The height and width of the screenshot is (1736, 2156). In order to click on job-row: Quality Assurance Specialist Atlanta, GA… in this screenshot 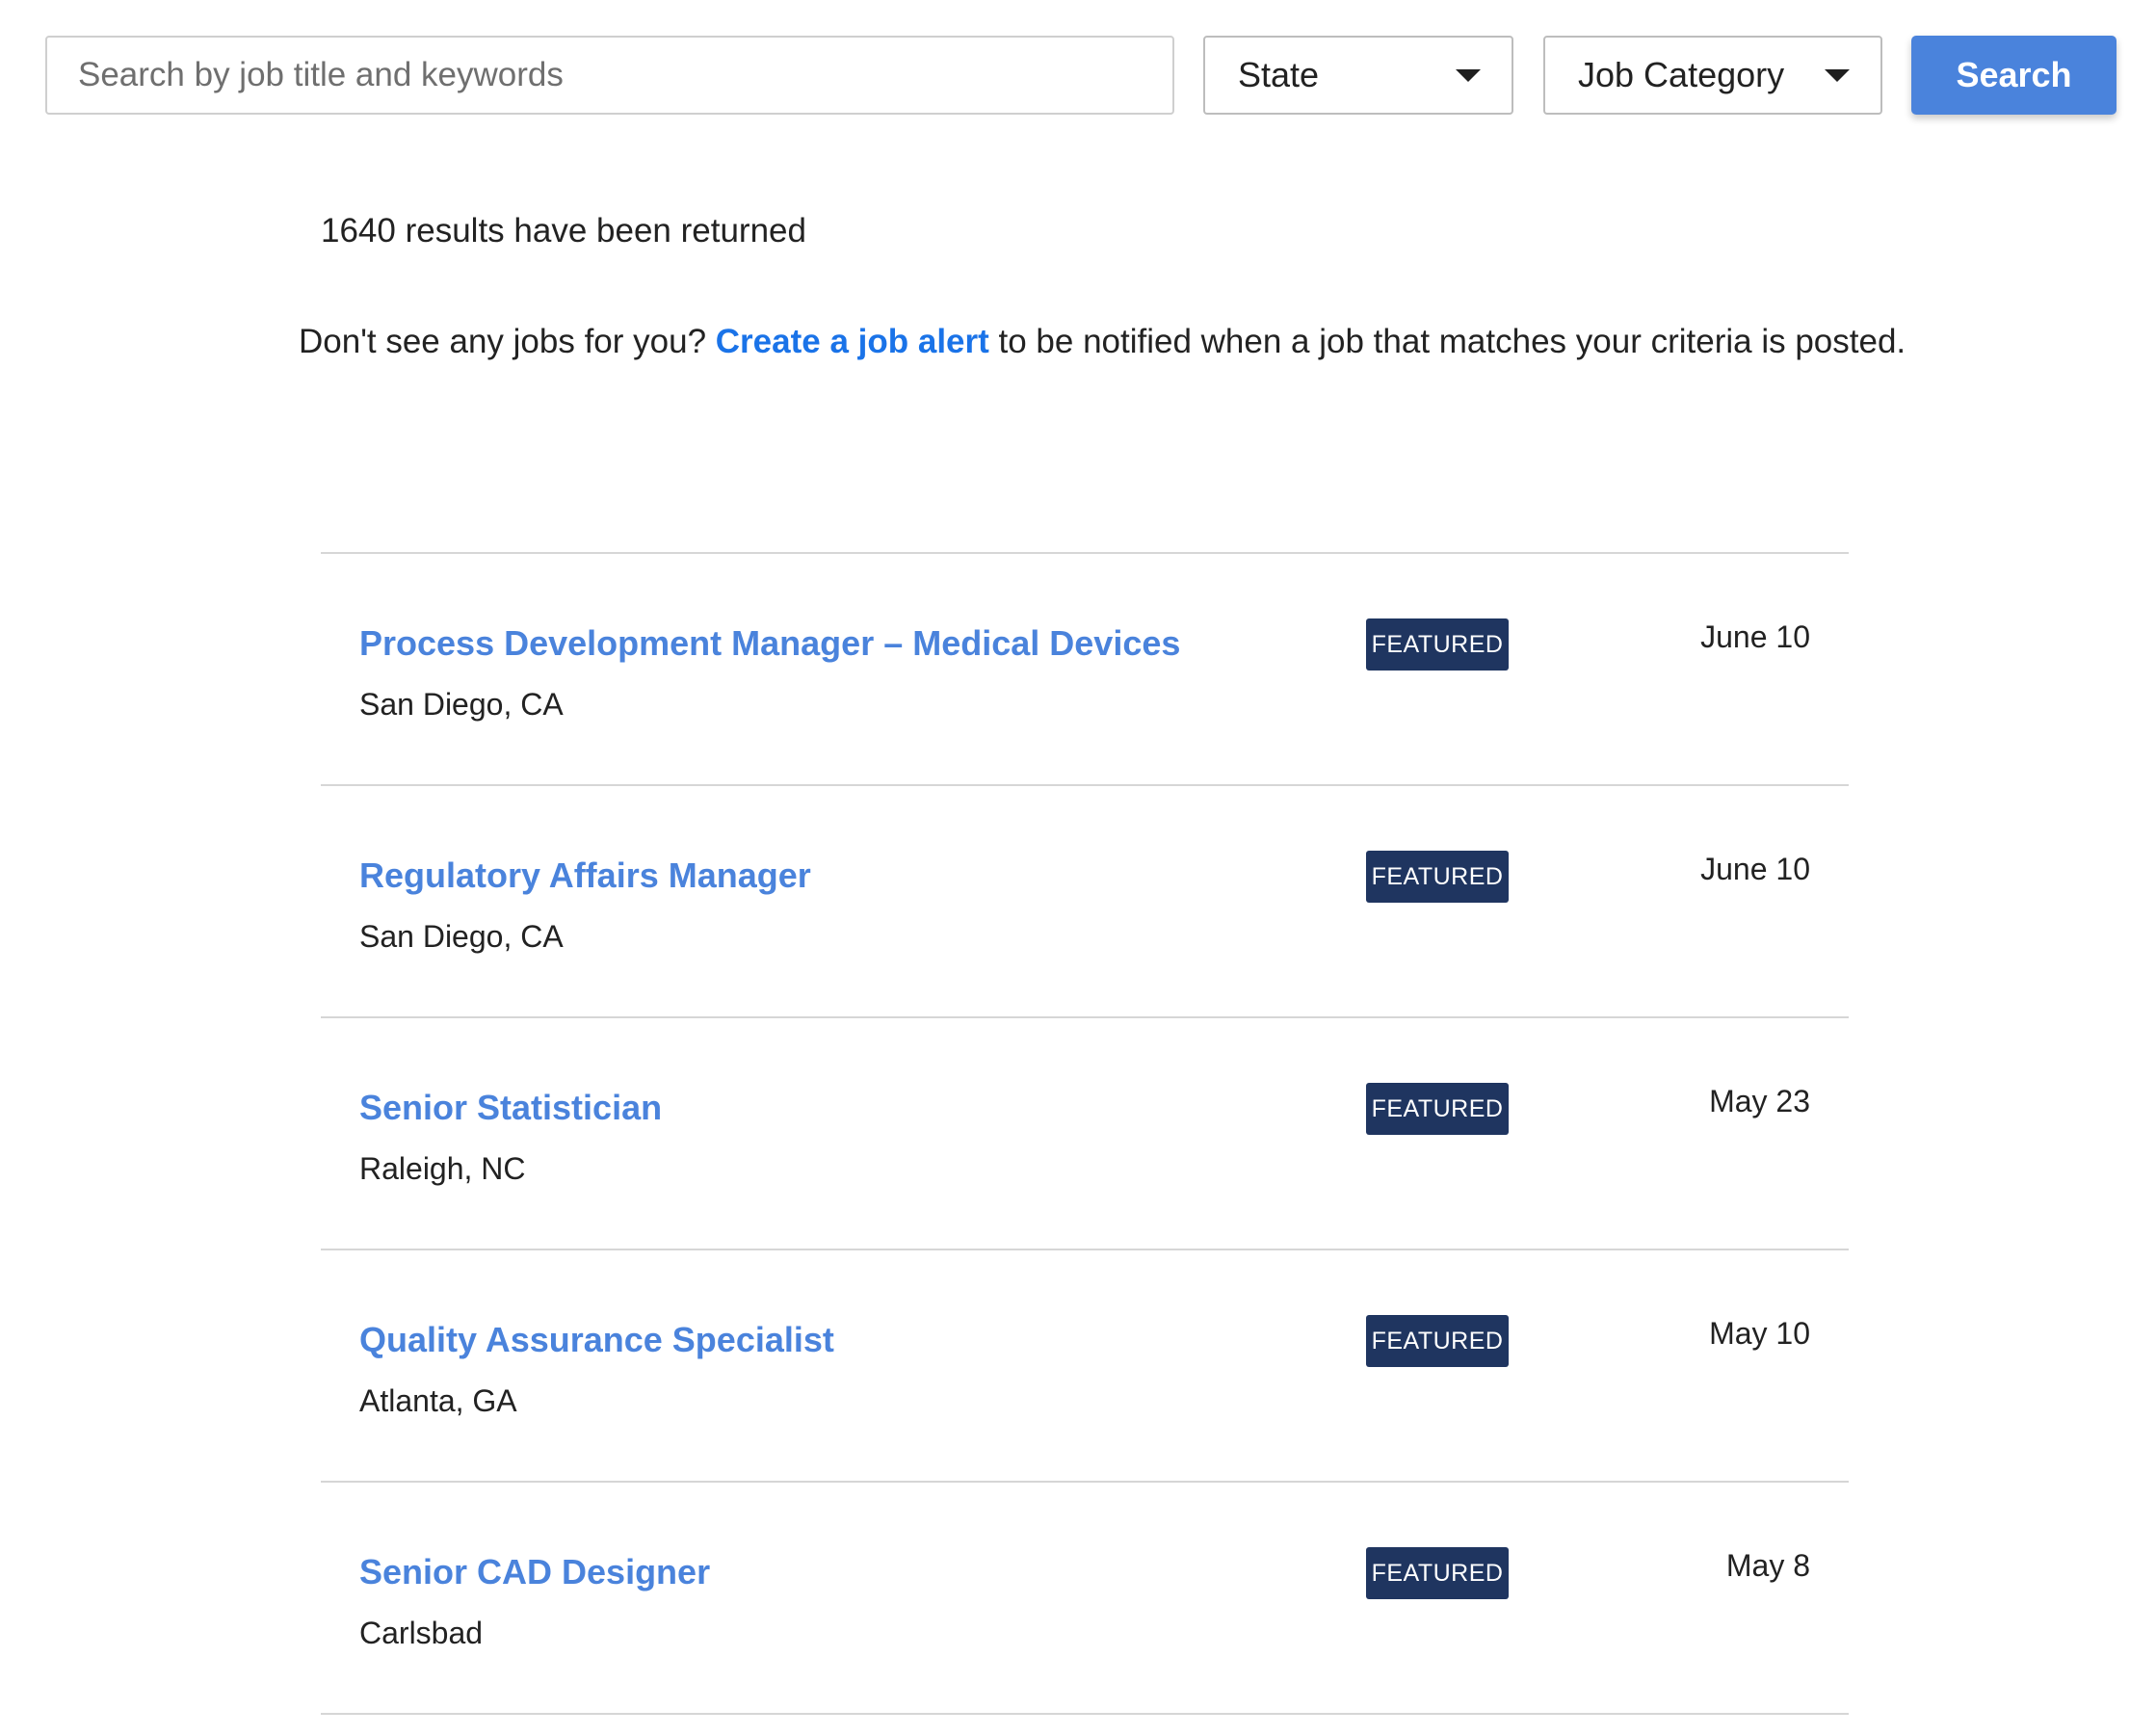, I will do `click(1085, 1366)`.